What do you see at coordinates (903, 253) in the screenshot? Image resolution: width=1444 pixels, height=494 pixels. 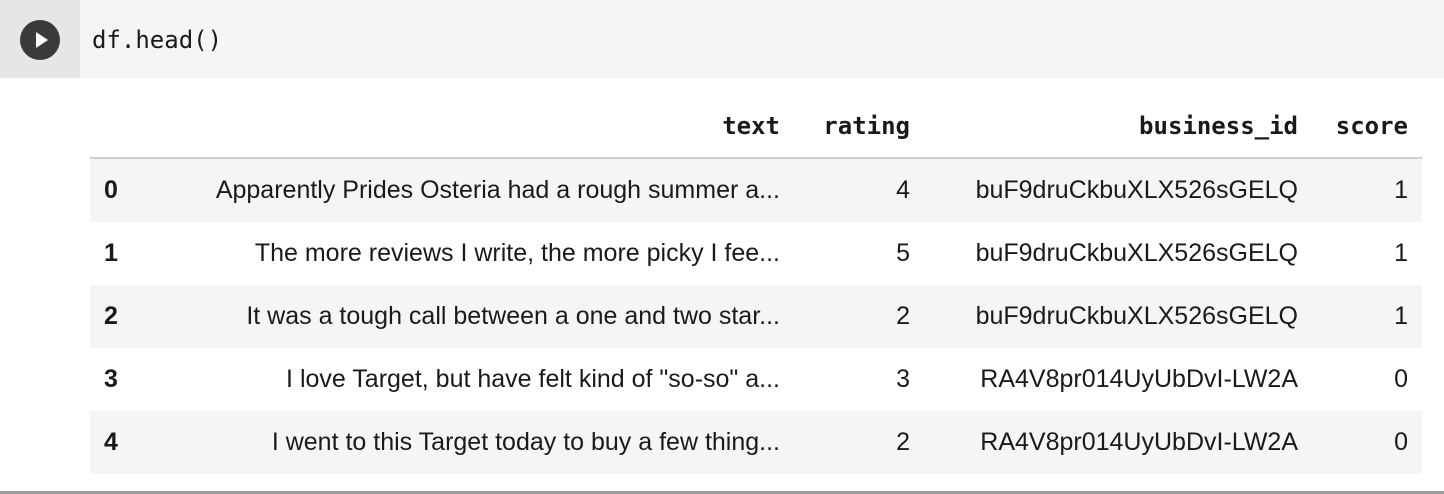 I see `cell-rating: 5` at bounding box center [903, 253].